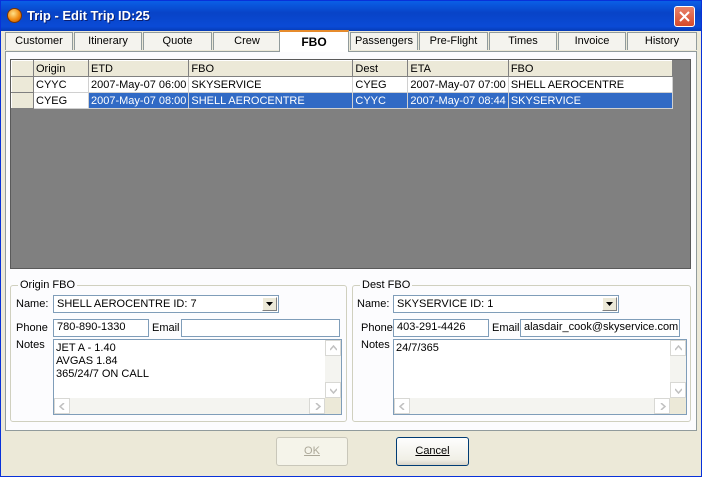 The height and width of the screenshot is (477, 702). Describe the element at coordinates (380, 68) in the screenshot. I see `column-header-dest: Dest` at that location.